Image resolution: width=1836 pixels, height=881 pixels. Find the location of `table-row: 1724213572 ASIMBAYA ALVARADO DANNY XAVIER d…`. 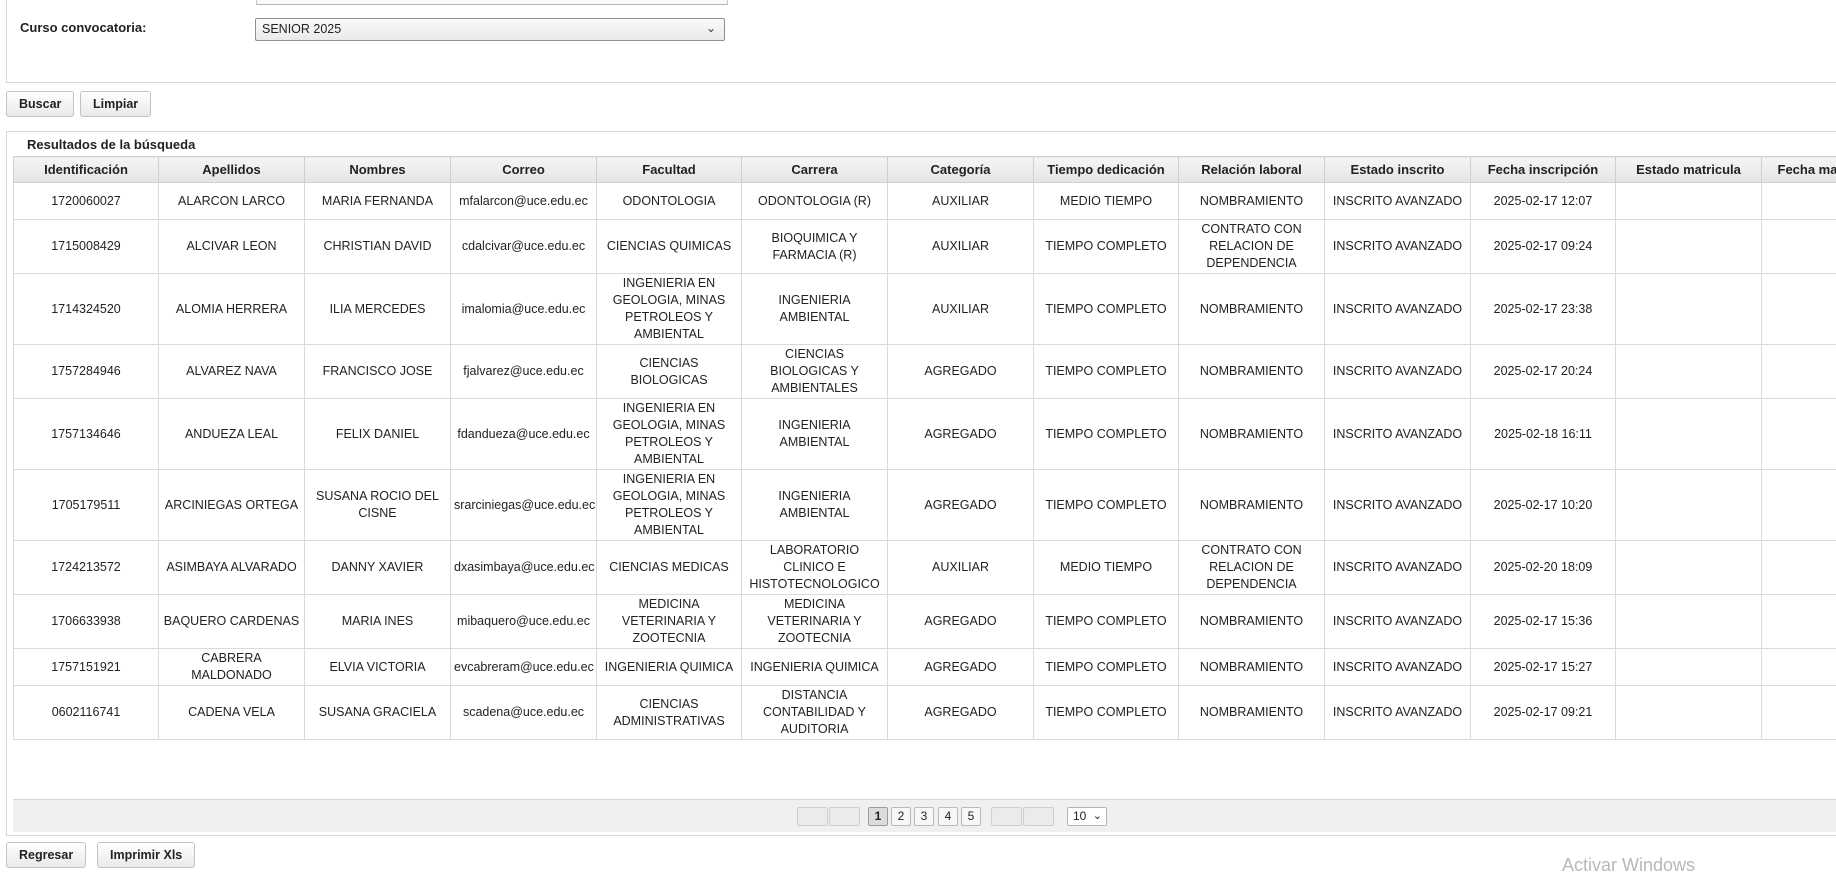

table-row: 1724213572 ASIMBAYA ALVARADO DANNY XAVIER d… is located at coordinates (924, 567).